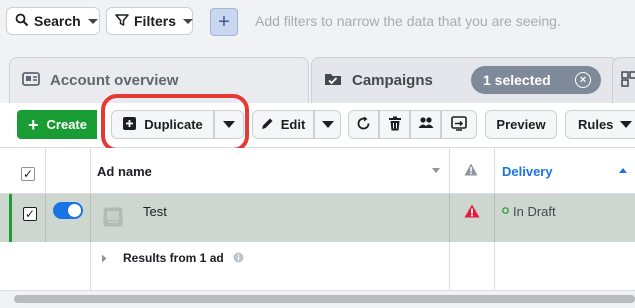  What do you see at coordinates (596, 124) in the screenshot?
I see `rules-button-label: Rules` at bounding box center [596, 124].